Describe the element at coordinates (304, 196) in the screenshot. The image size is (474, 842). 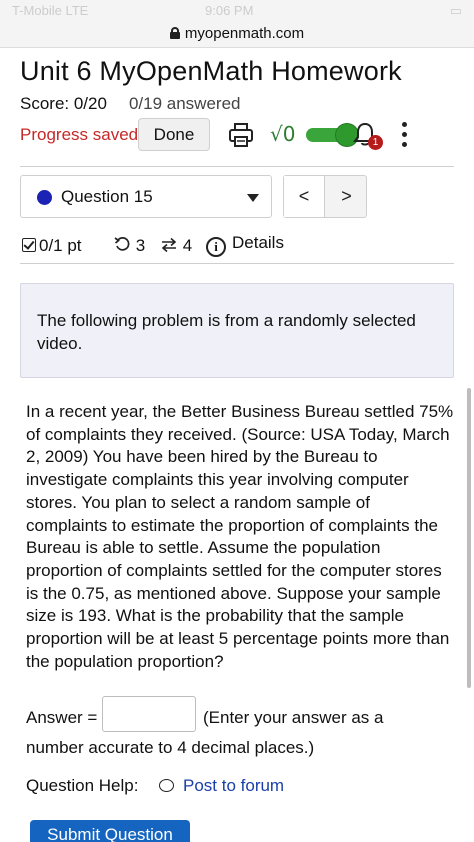
I see `previous-question-button: <` at that location.